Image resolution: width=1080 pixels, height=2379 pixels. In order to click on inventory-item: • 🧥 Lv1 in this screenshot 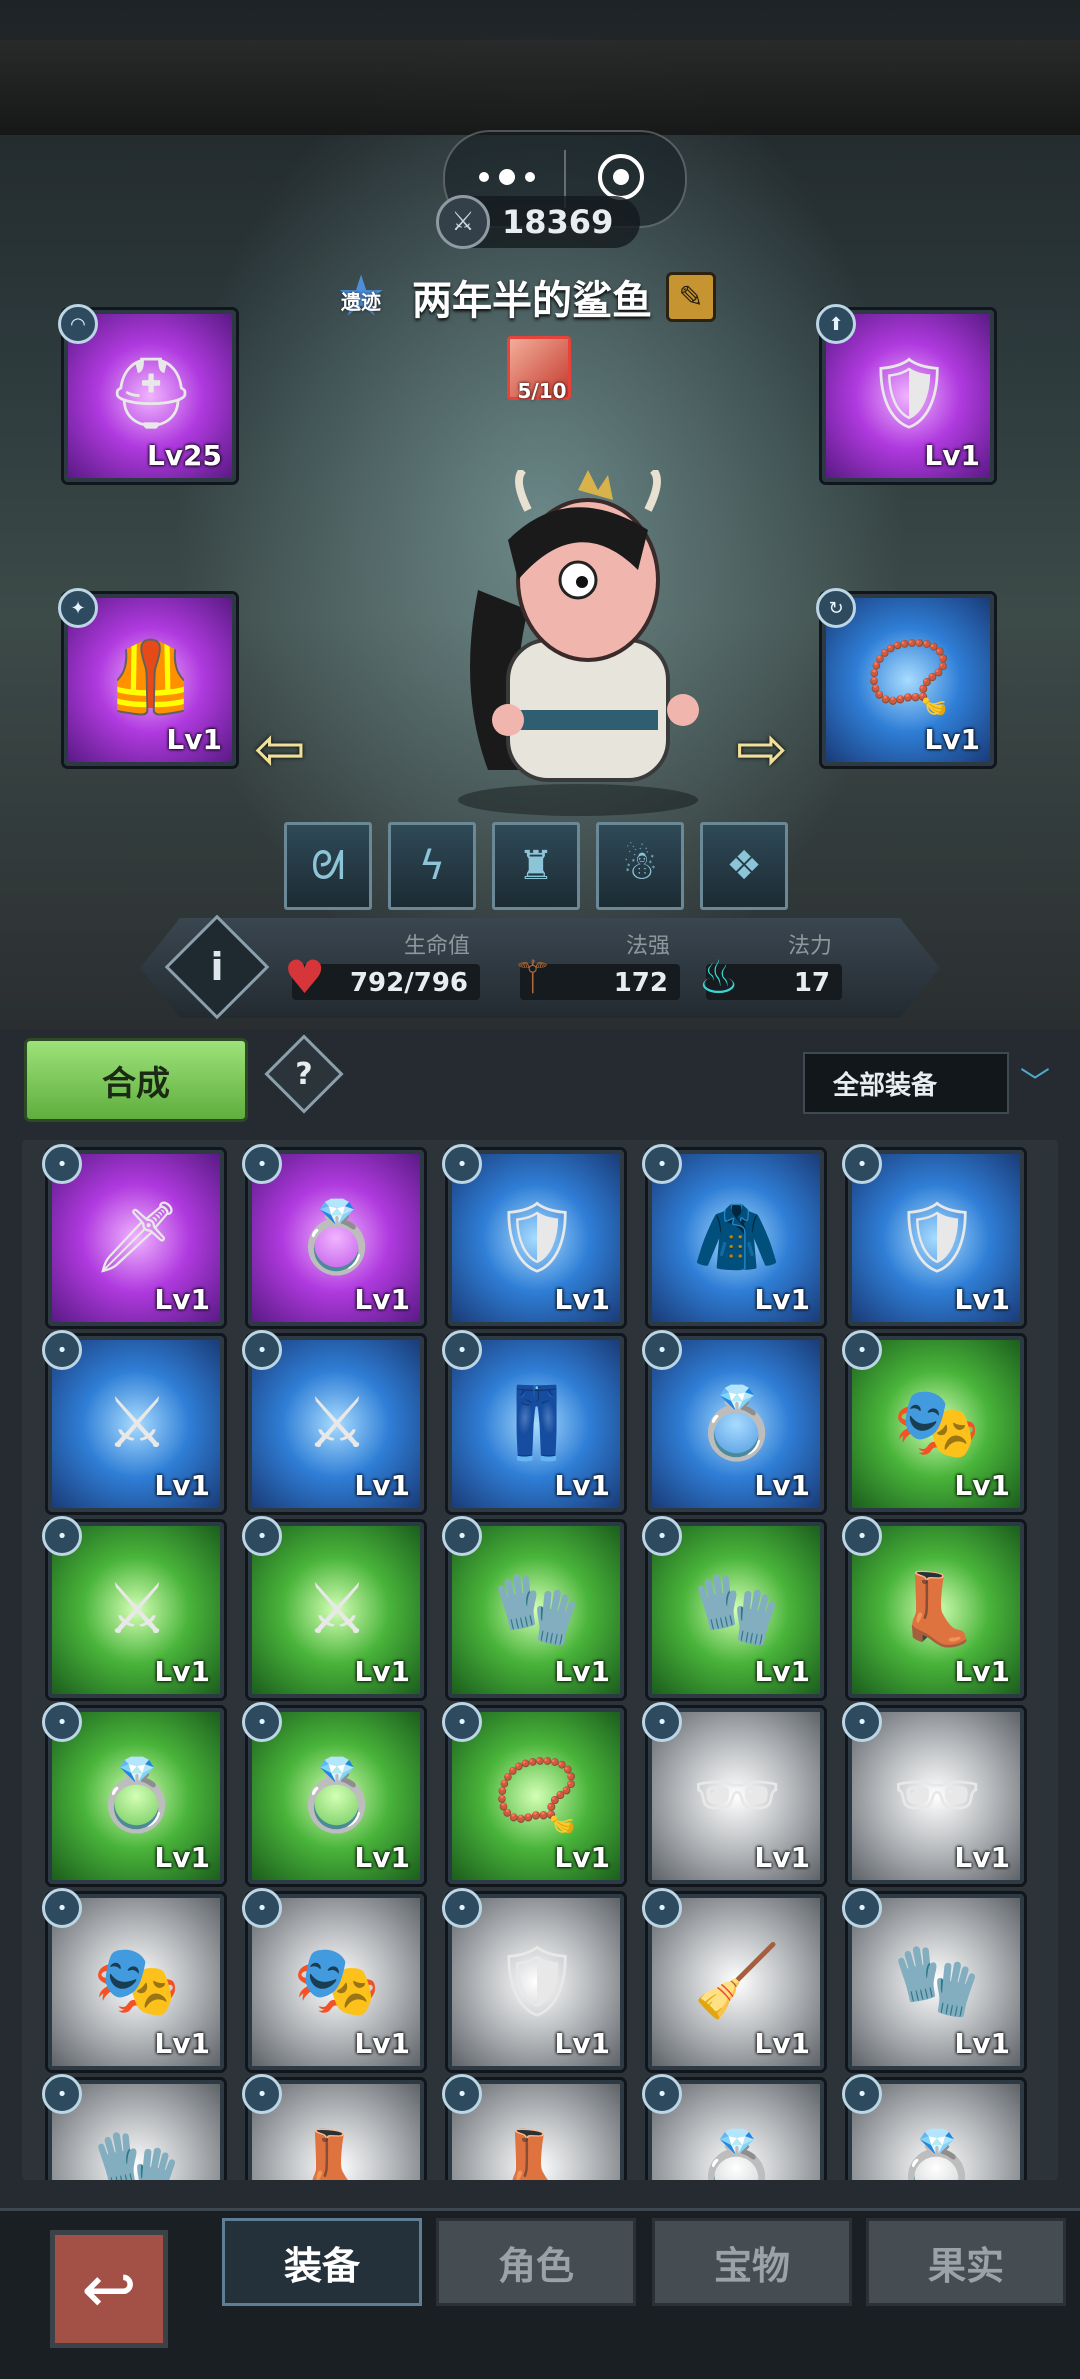, I will do `click(733, 1235)`.